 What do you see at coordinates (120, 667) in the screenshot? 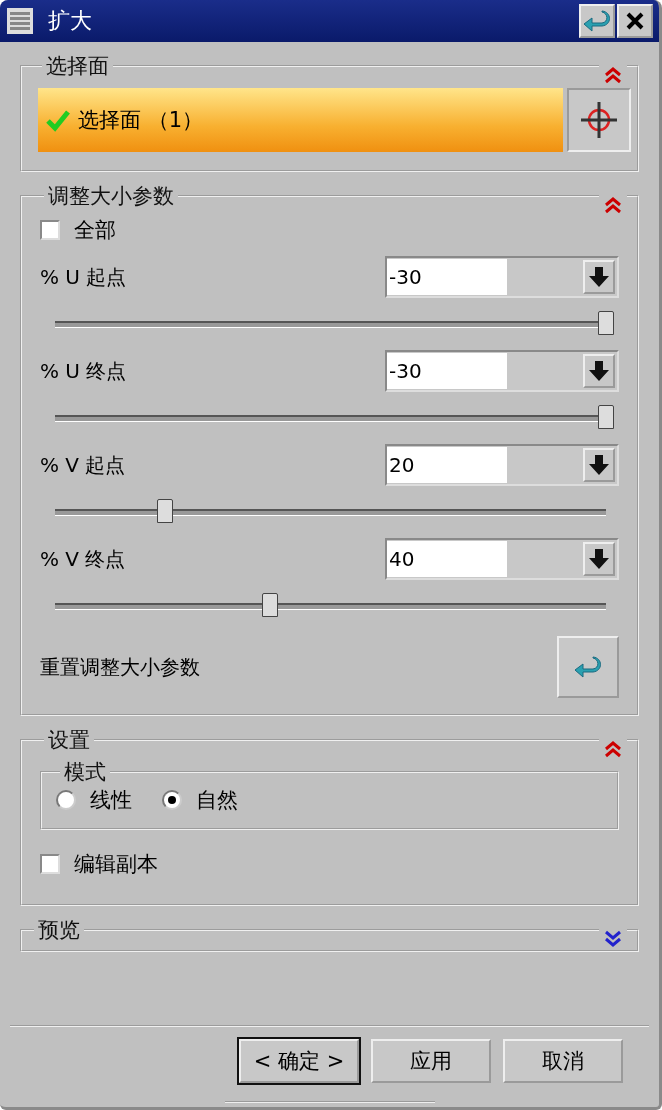
I see `reset-label: 重置调整大小参数` at bounding box center [120, 667].